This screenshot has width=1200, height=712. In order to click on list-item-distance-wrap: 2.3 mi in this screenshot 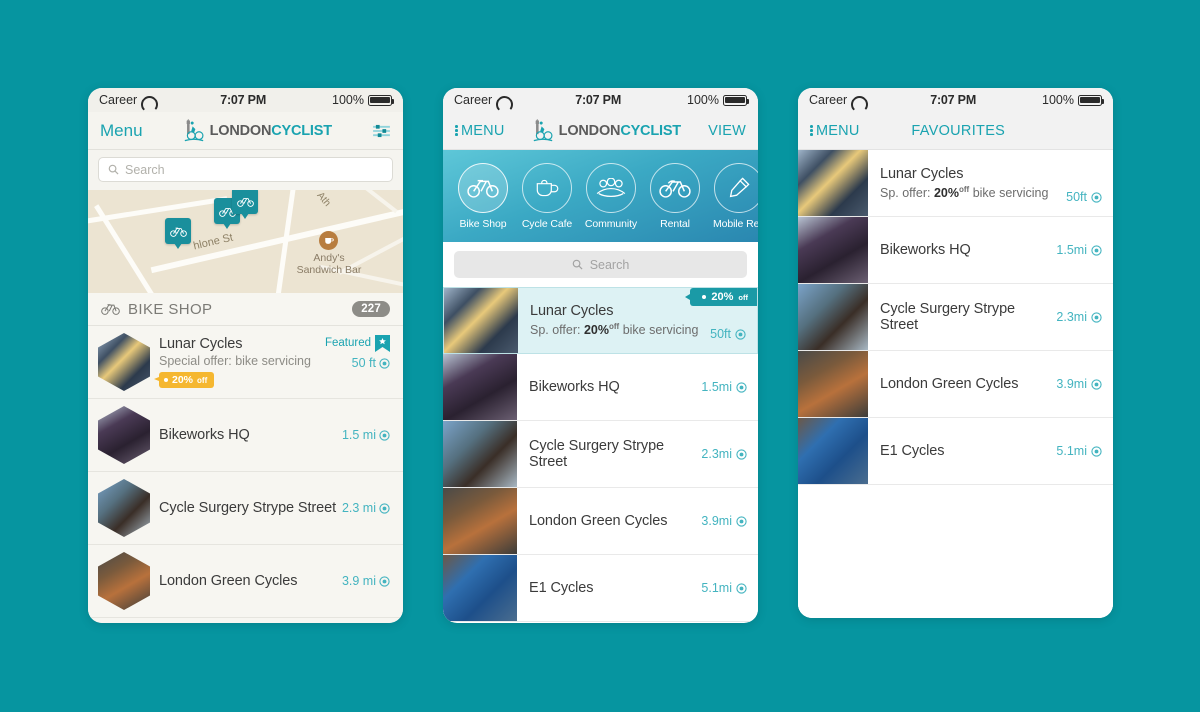, I will do `click(366, 508)`.